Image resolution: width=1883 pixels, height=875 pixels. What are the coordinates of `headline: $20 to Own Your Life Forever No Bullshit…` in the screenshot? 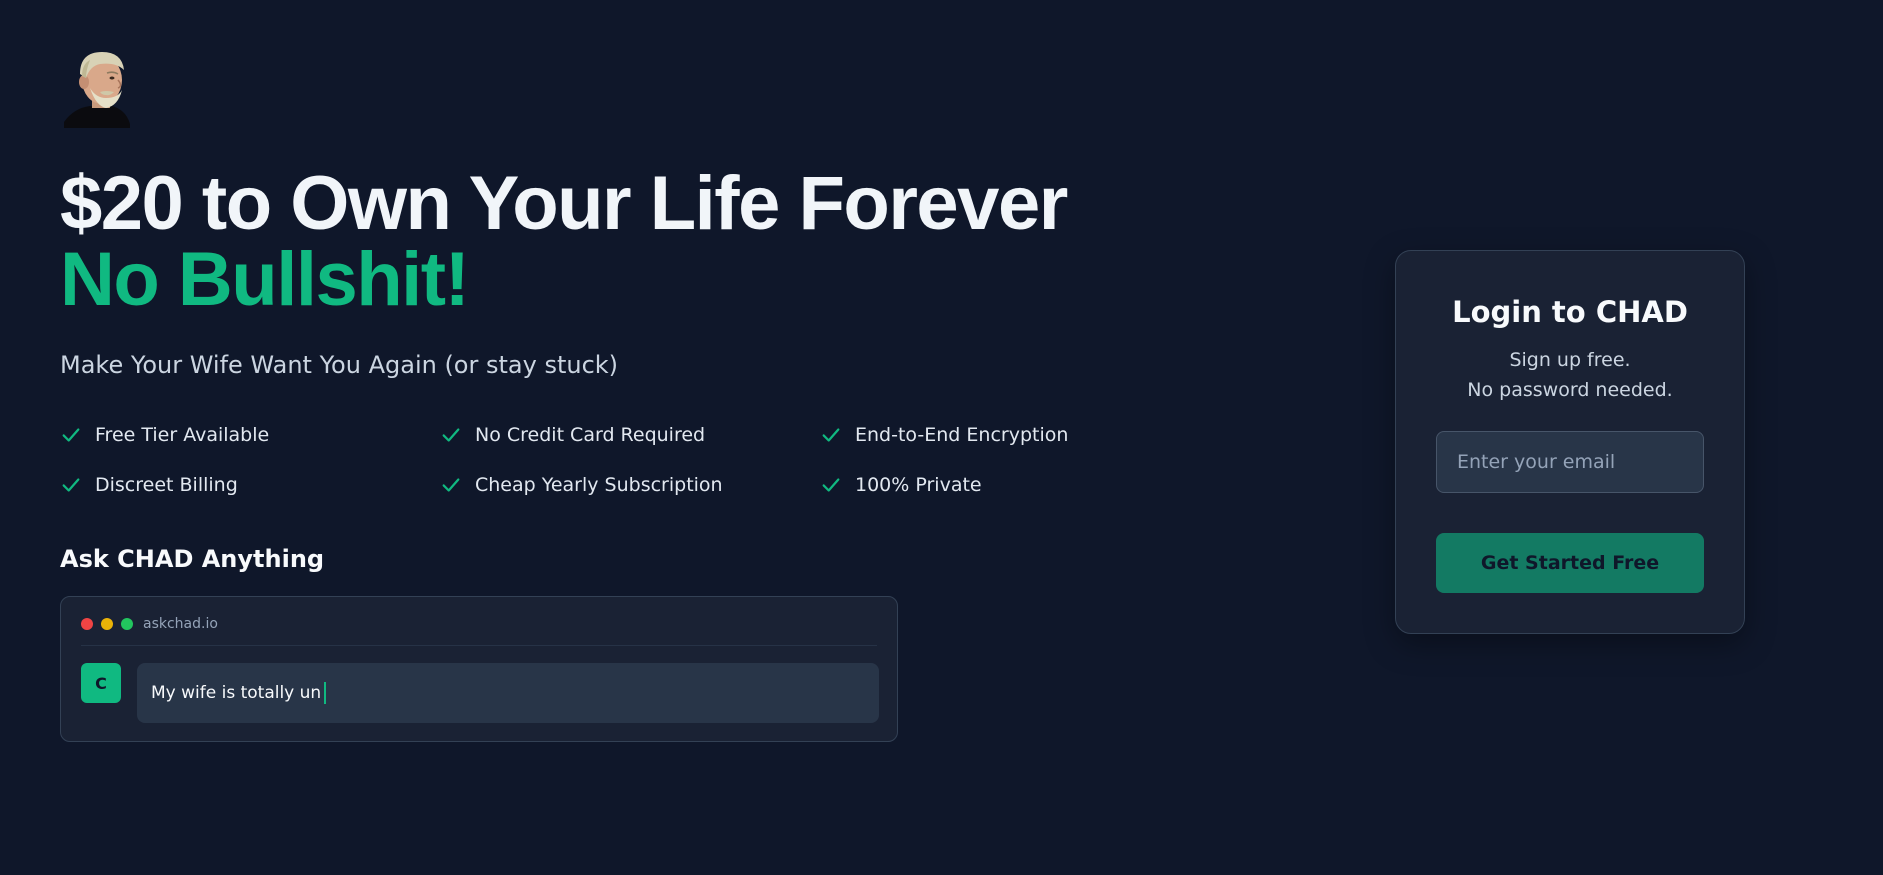 It's located at (610, 242).